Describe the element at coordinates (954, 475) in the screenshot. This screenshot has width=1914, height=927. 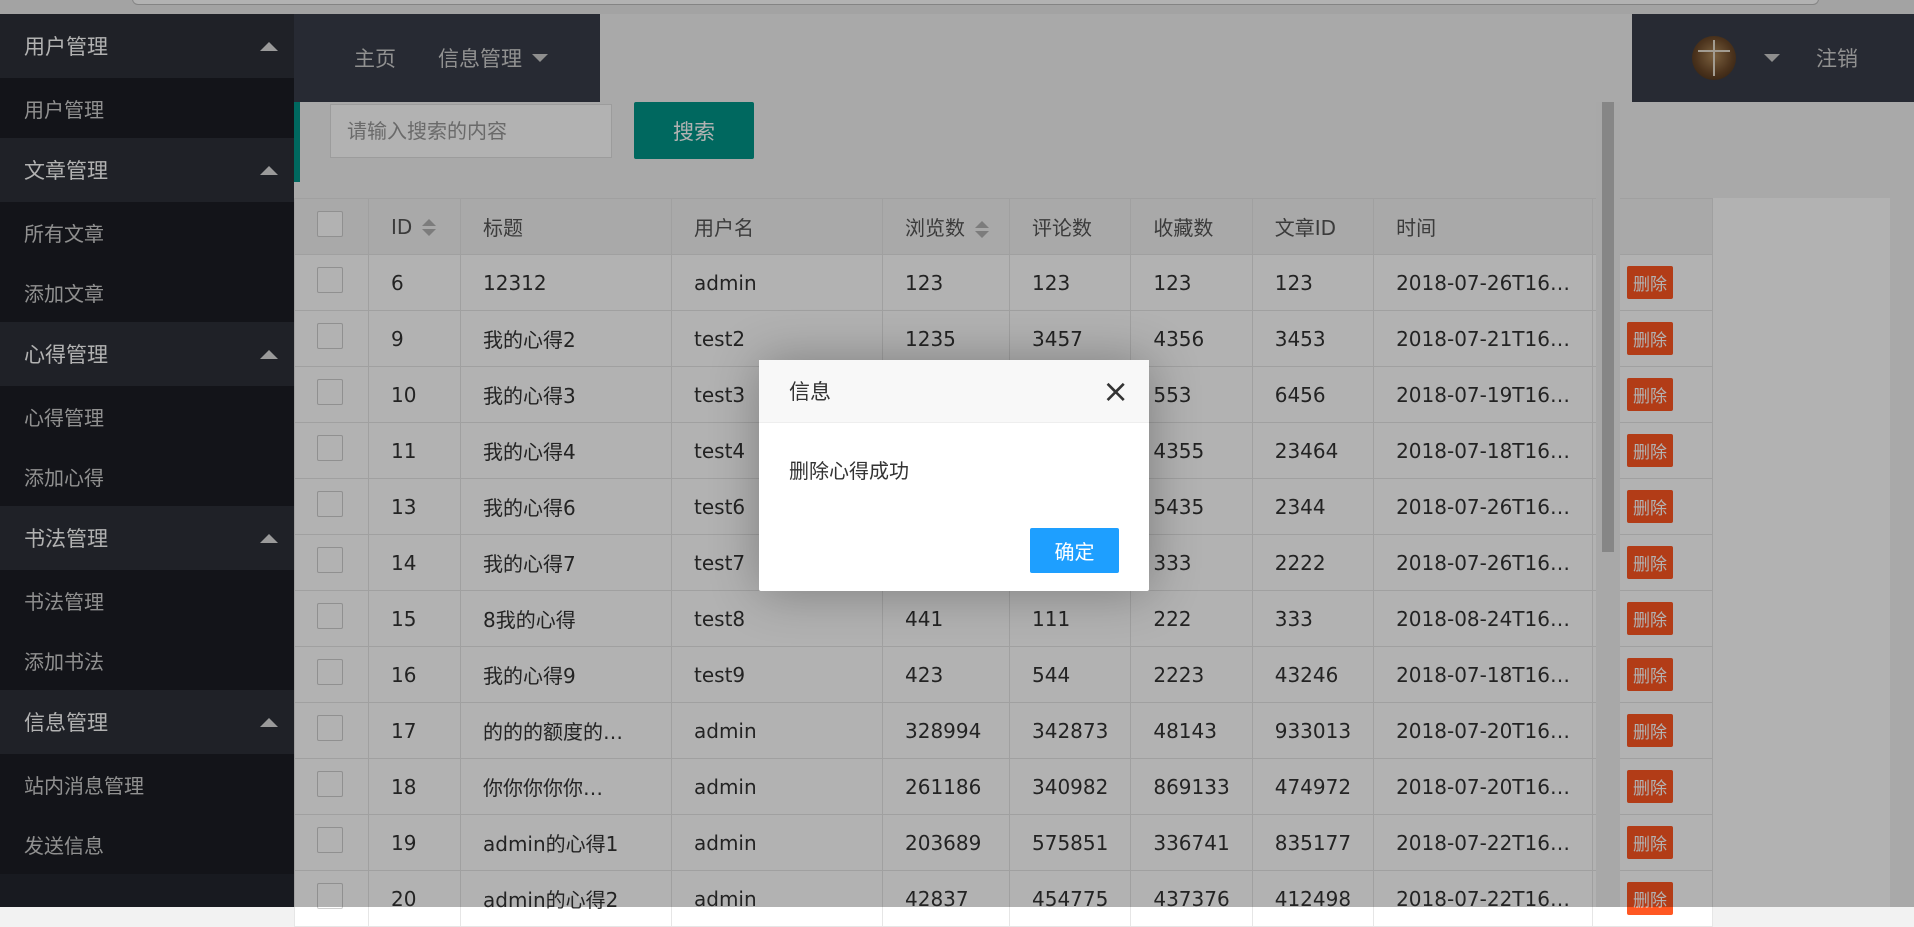
I see `message-dialog: 信息 × 删除心得成功 确定` at that location.